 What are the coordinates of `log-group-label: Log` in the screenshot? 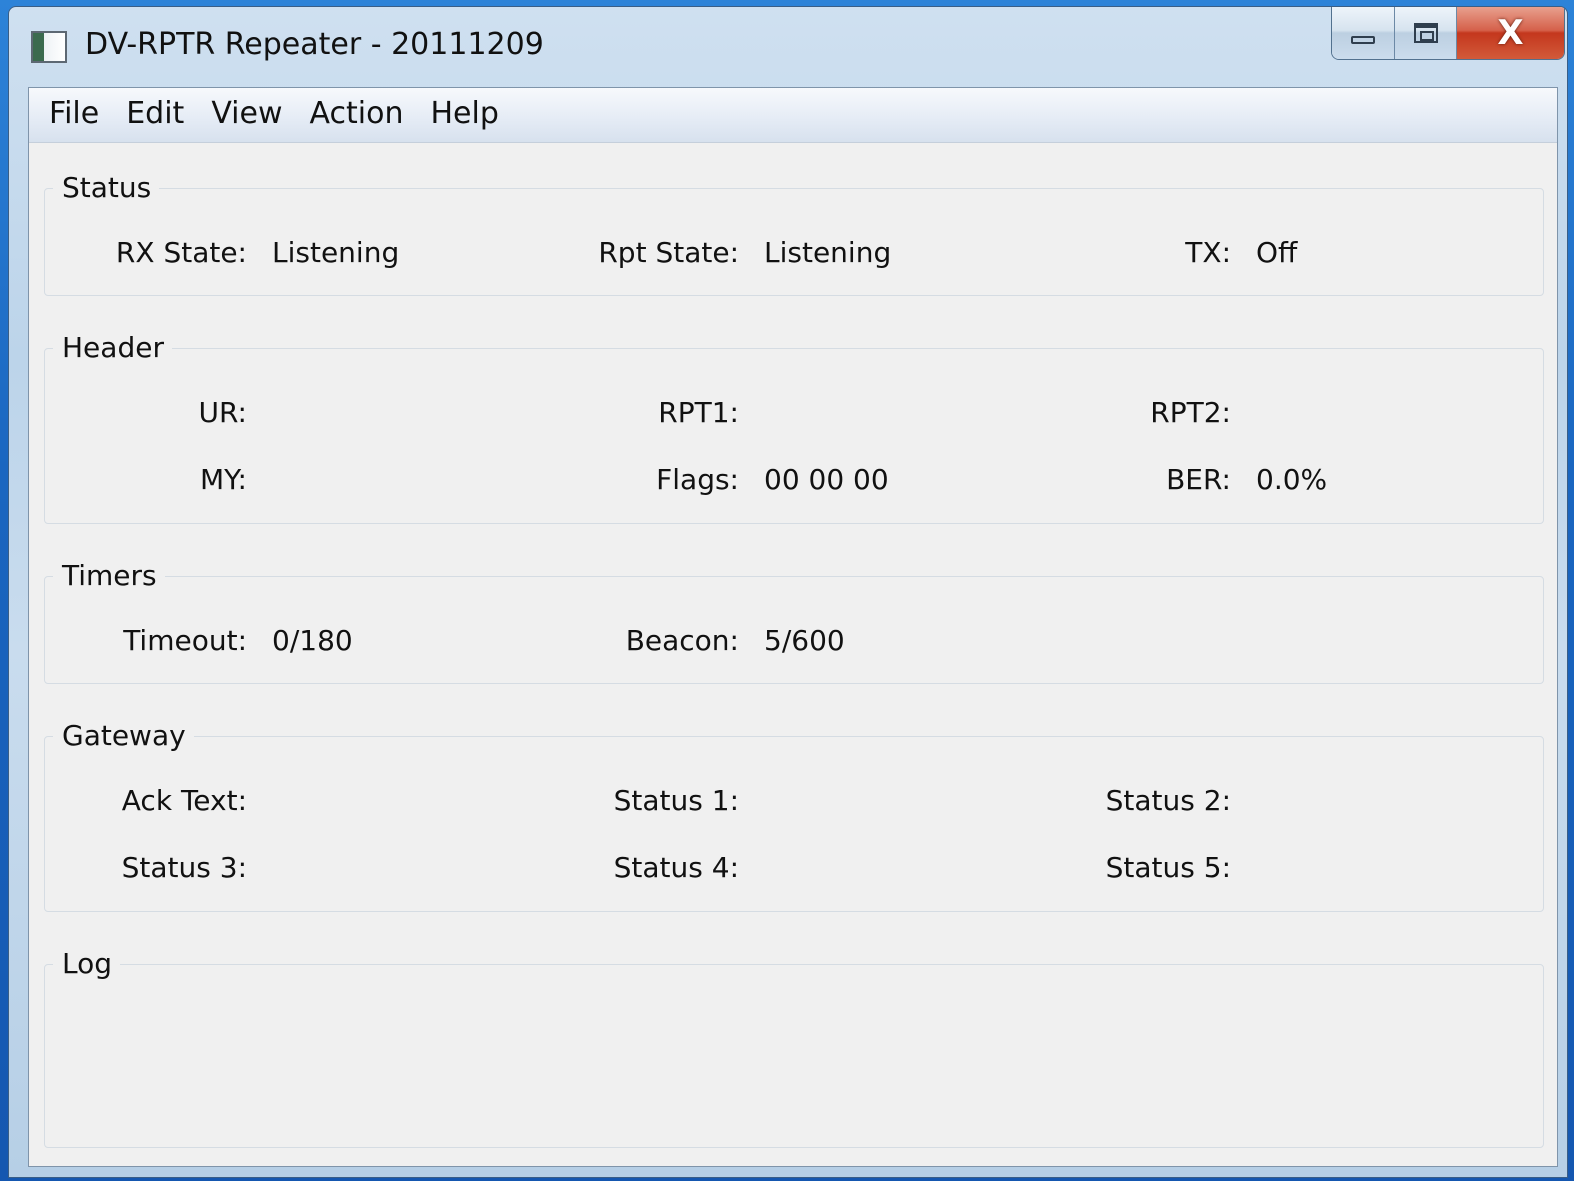 It's located at (87, 964).